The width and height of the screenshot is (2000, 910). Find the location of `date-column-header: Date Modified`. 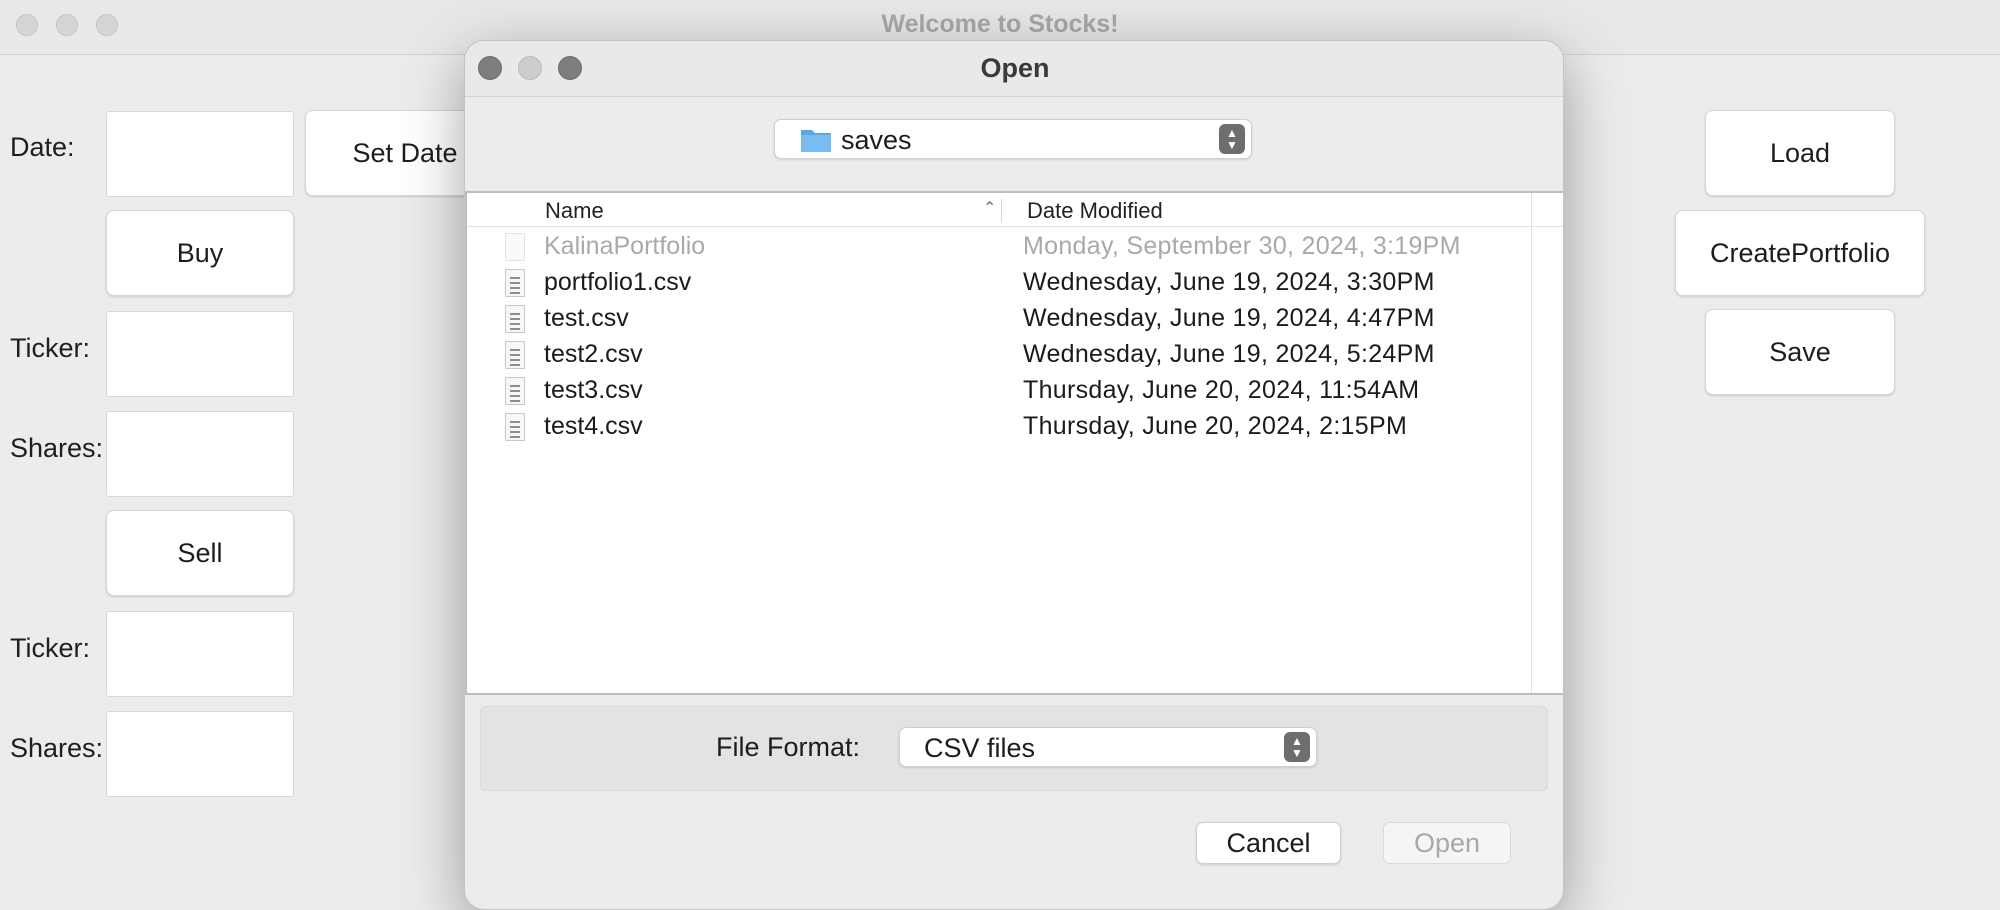

date-column-header: Date Modified is located at coordinates (1095, 211).